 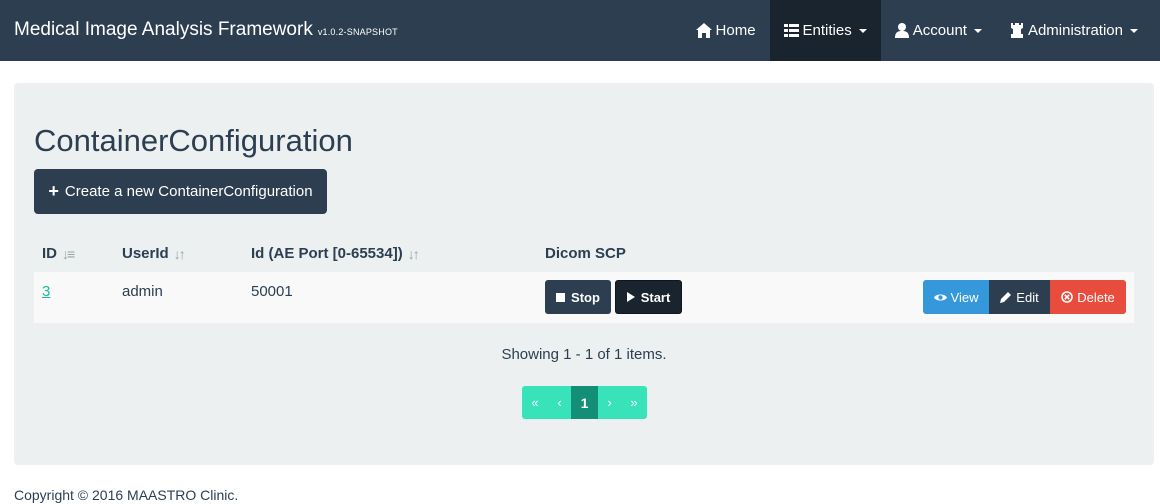 I want to click on start-button: Start, so click(x=648, y=297).